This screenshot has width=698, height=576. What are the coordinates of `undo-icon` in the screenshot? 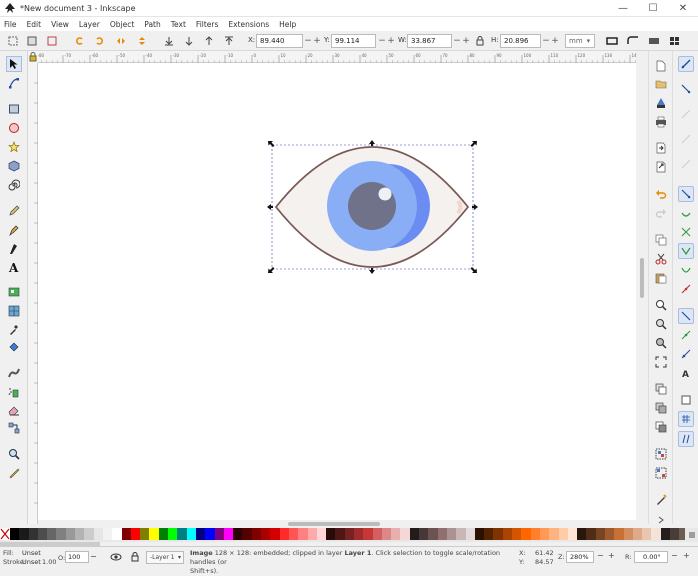 It's located at (661, 194).